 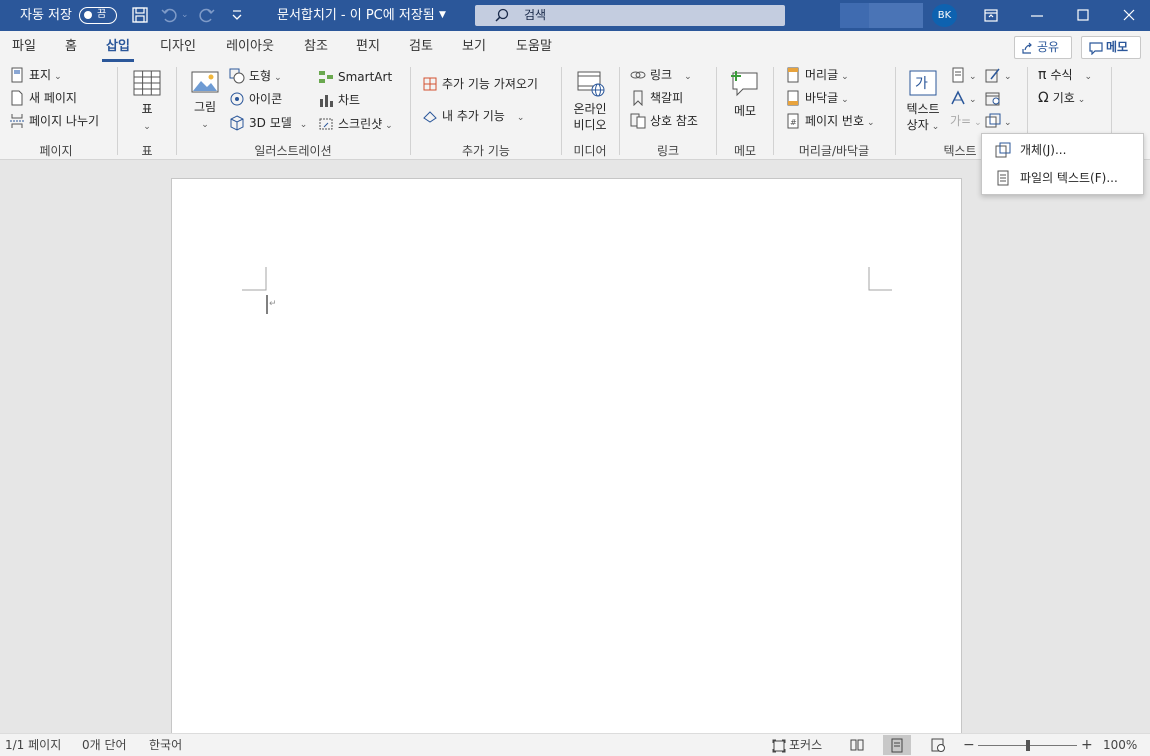 What do you see at coordinates (590, 151) in the screenshot?
I see `group-label-media: 미디어` at bounding box center [590, 151].